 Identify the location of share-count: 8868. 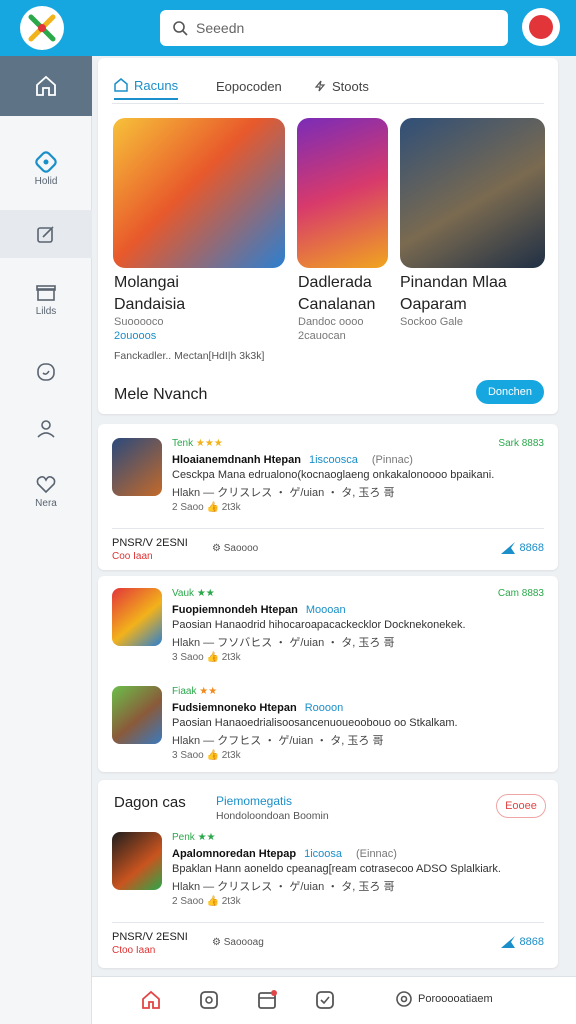
(531, 942).